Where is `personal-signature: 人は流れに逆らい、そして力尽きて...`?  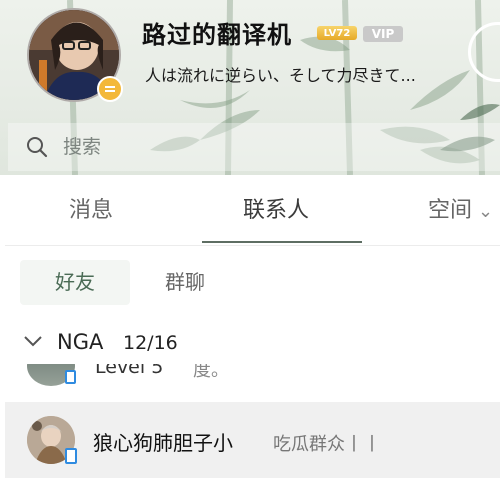 personal-signature: 人は流れに逆らい、そして力尽きて... is located at coordinates (280, 74).